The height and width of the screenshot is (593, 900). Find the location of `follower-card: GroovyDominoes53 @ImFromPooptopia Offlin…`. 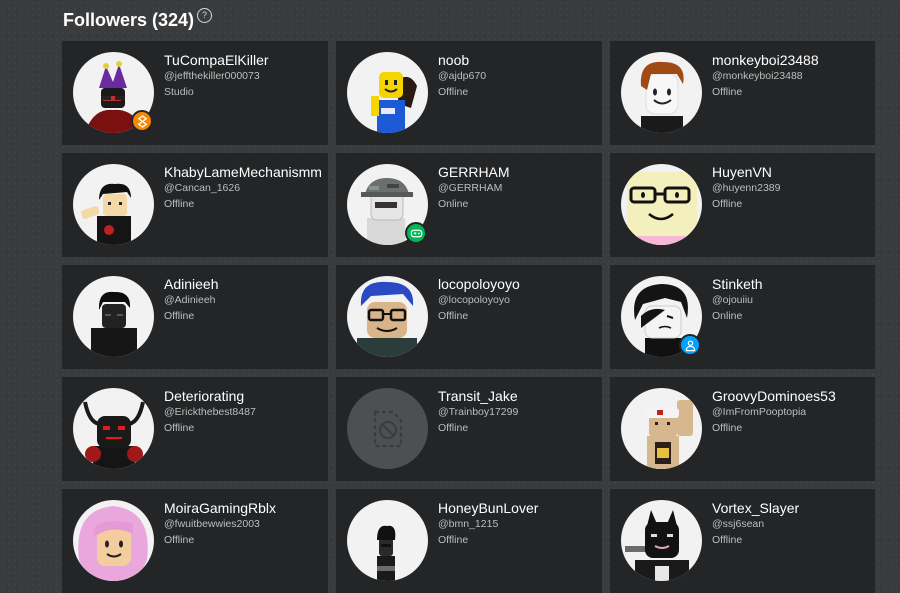

follower-card: GroovyDominoes53 @ImFromPooptopia Offlin… is located at coordinates (742, 429).